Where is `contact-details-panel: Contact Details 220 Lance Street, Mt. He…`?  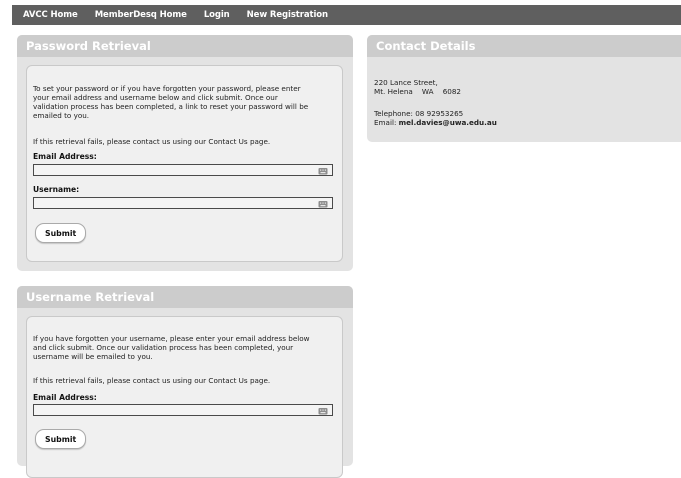 contact-details-panel: Contact Details 220 Lance Street, Mt. He… is located at coordinates (524, 88).